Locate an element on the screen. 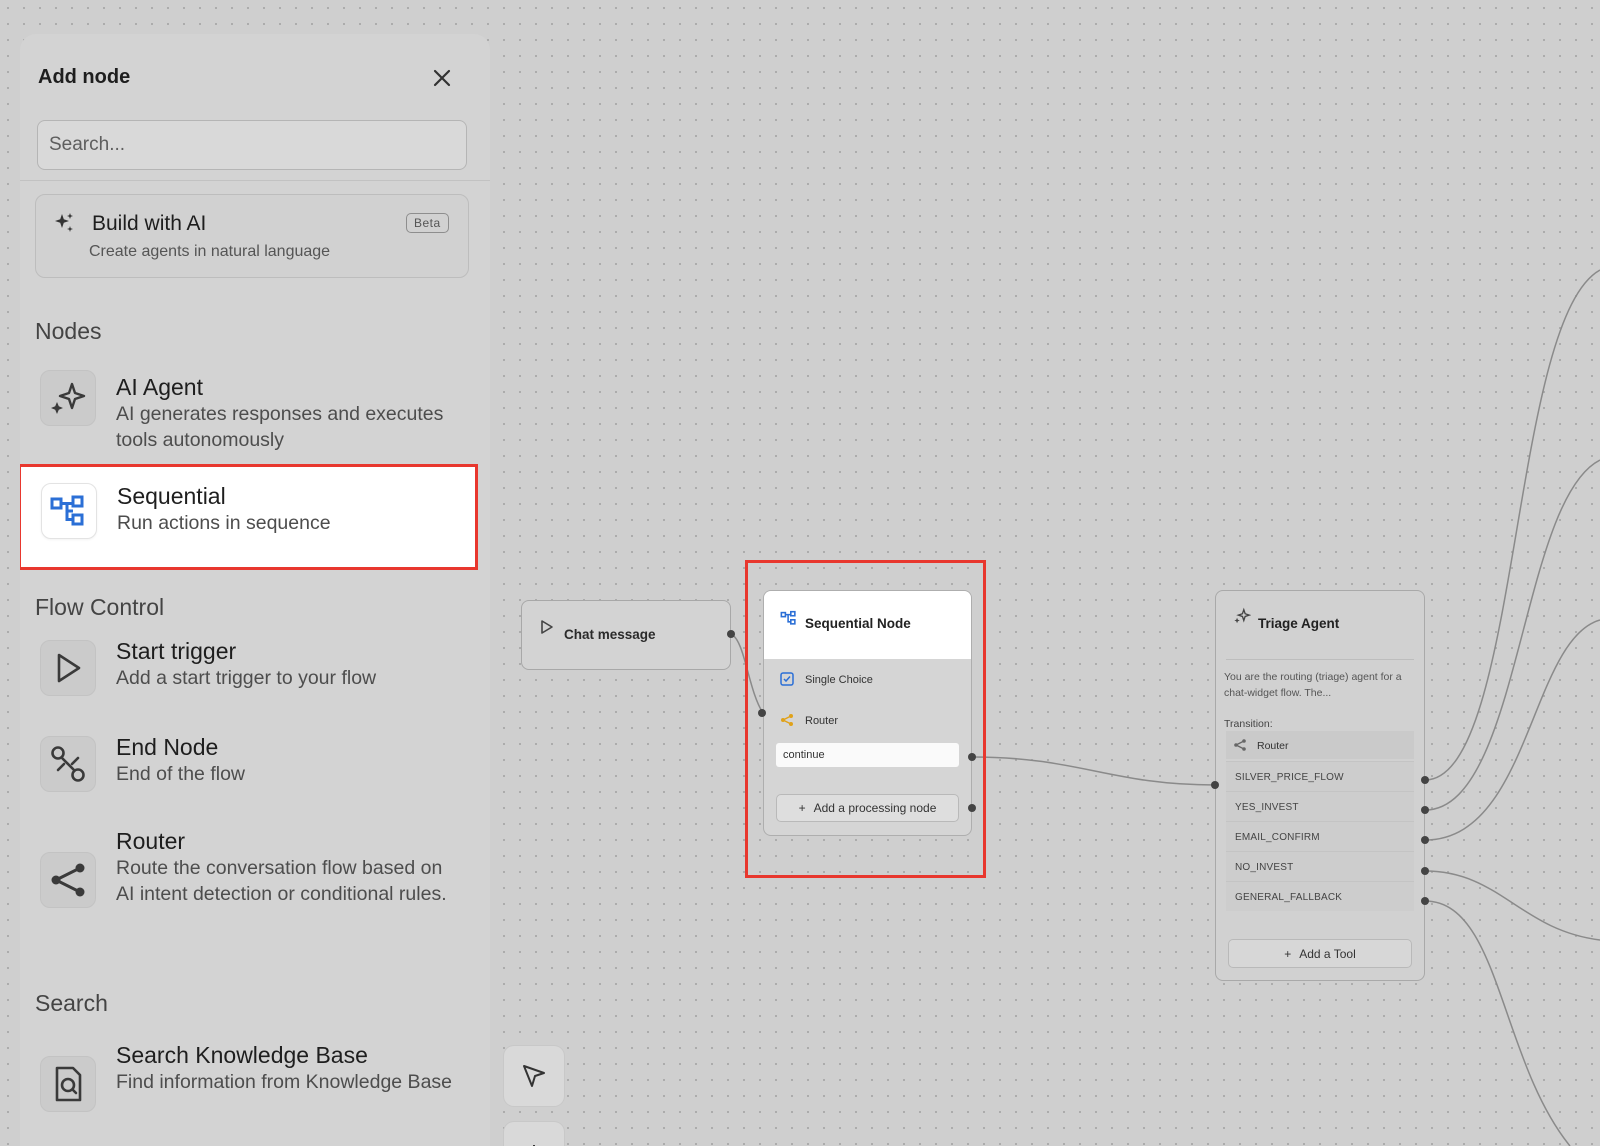  route-item: SILVER_PRICE_FLOW is located at coordinates (1320, 776).